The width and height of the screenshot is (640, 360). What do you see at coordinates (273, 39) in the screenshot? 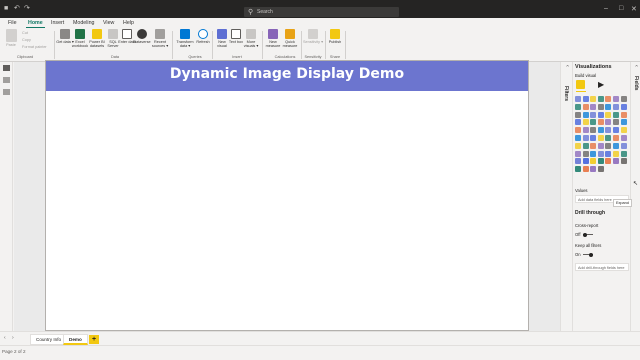
I see `new-measure-button: New measure` at bounding box center [273, 39].